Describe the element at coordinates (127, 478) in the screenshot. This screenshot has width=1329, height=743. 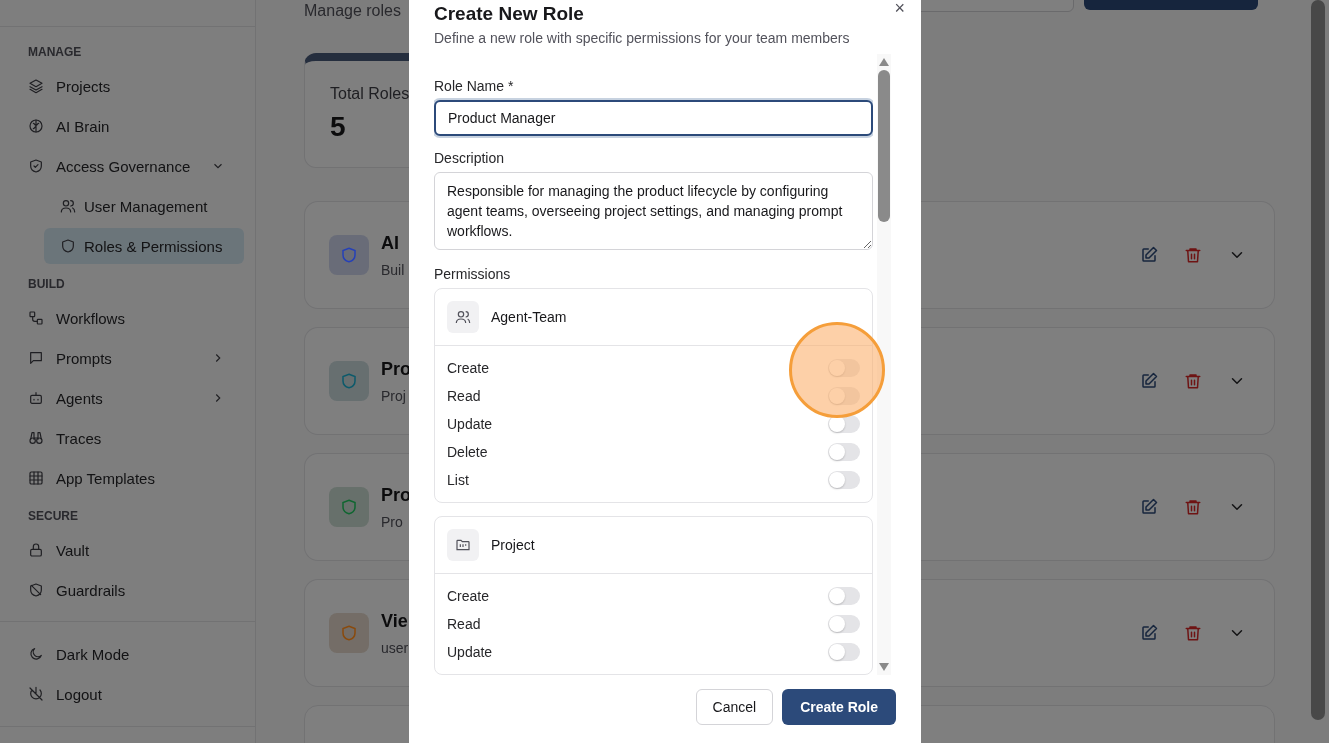
I see `sidebar-item: App Templates` at that location.